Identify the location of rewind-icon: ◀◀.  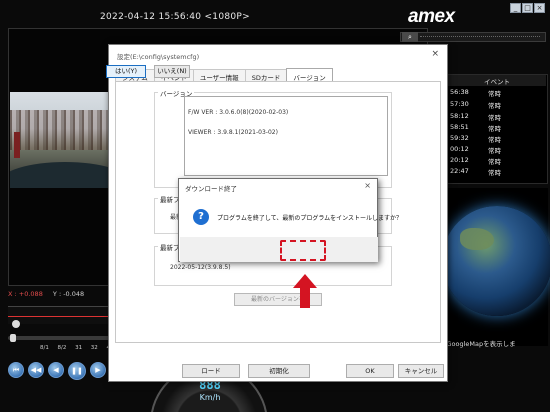
(36, 370).